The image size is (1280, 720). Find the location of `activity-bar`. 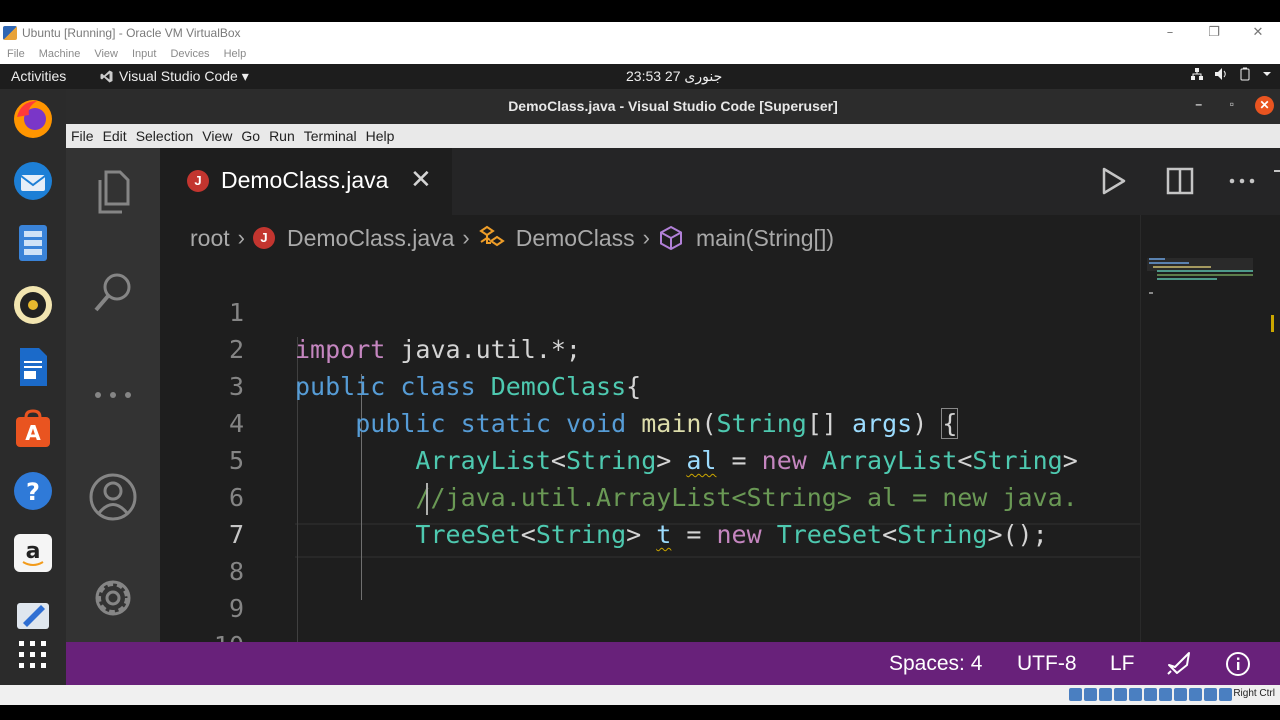

activity-bar is located at coordinates (113, 395).